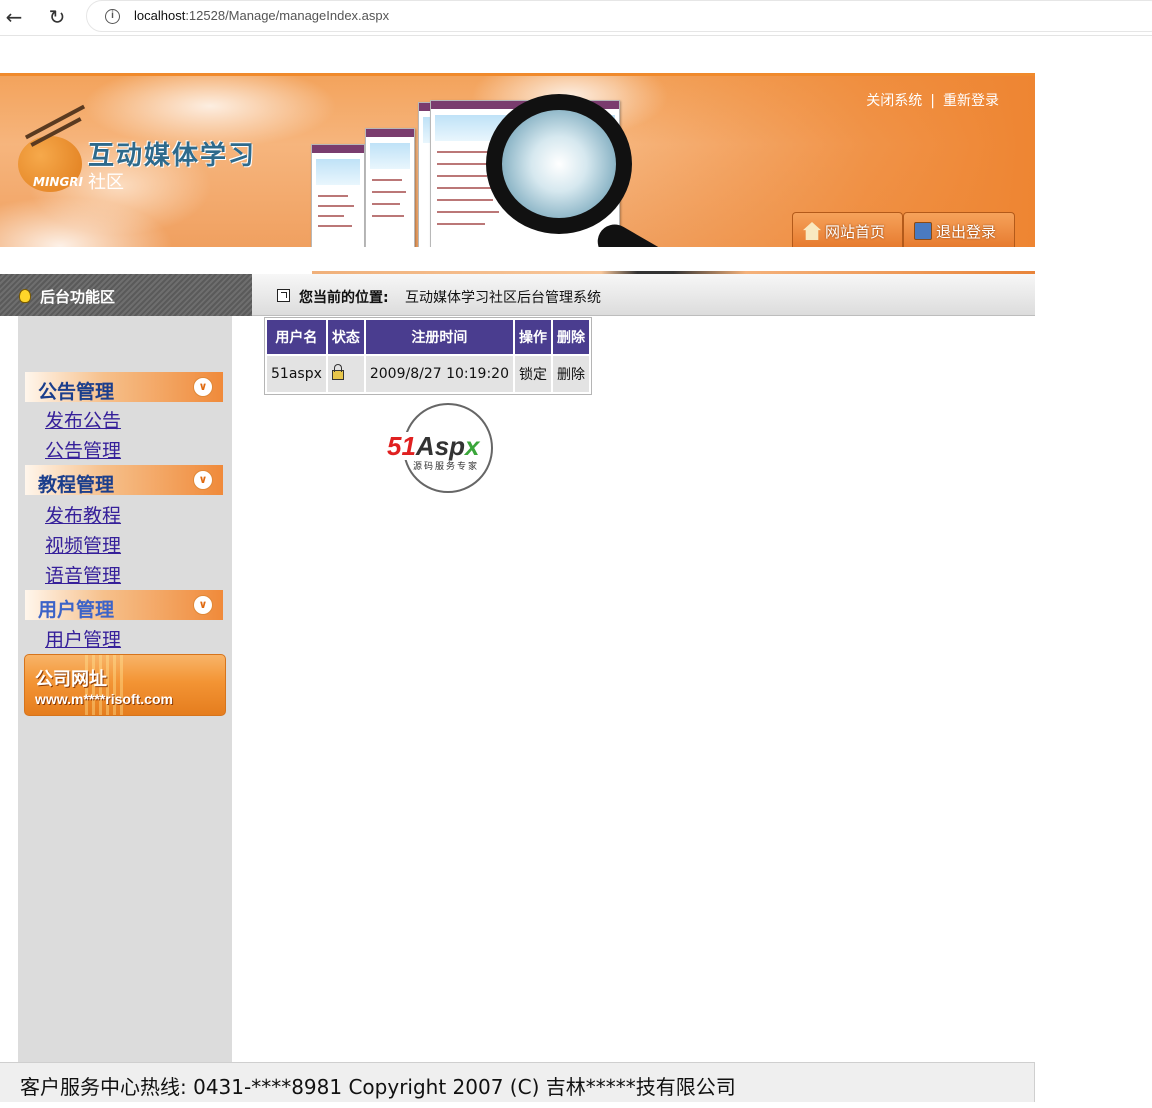  I want to click on sidebar-link-publish-notice: 发布公告, so click(83, 419).